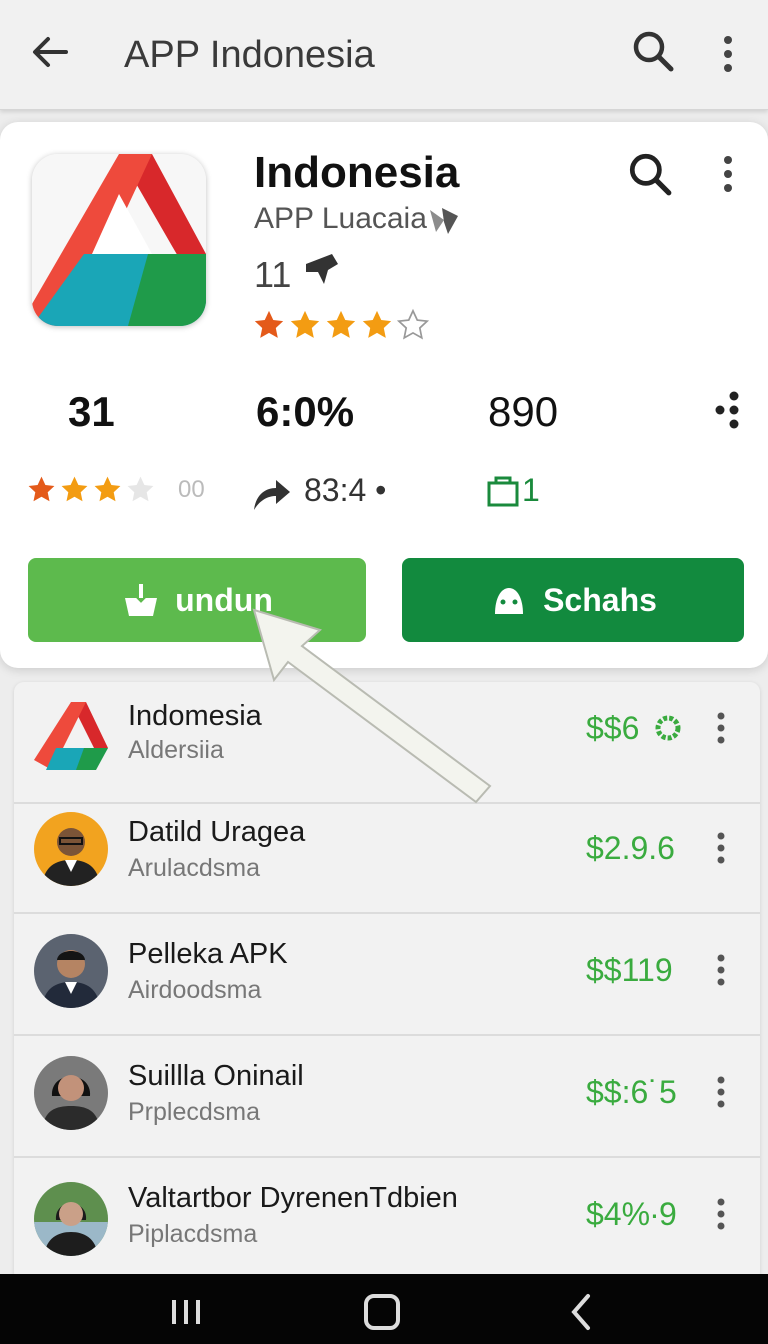 The image size is (768, 1344). What do you see at coordinates (195, 990) in the screenshot?
I see `list-item-subtitle: Airdoodsma` at bounding box center [195, 990].